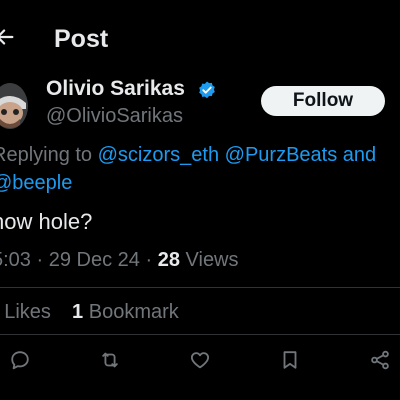 The image size is (400, 400). Describe the element at coordinates (94, 260) in the screenshot. I see `post-date: 29 Dec 24` at that location.